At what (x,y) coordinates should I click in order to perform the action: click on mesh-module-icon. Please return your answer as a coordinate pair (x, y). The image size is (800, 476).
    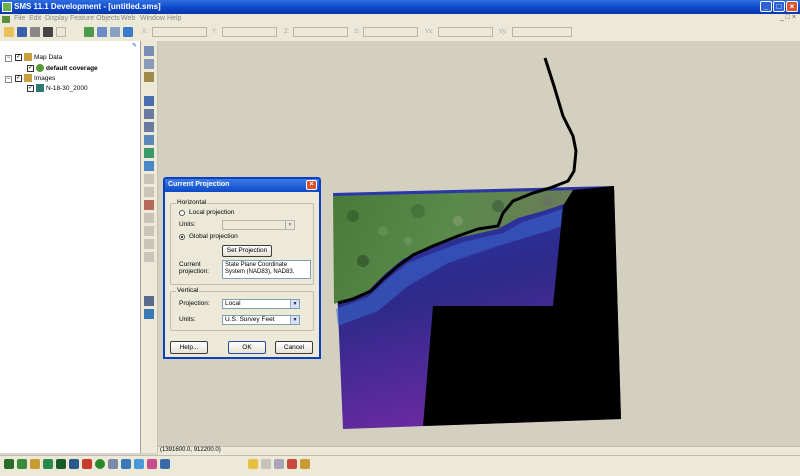
    Looking at the image, I should click on (9, 464).